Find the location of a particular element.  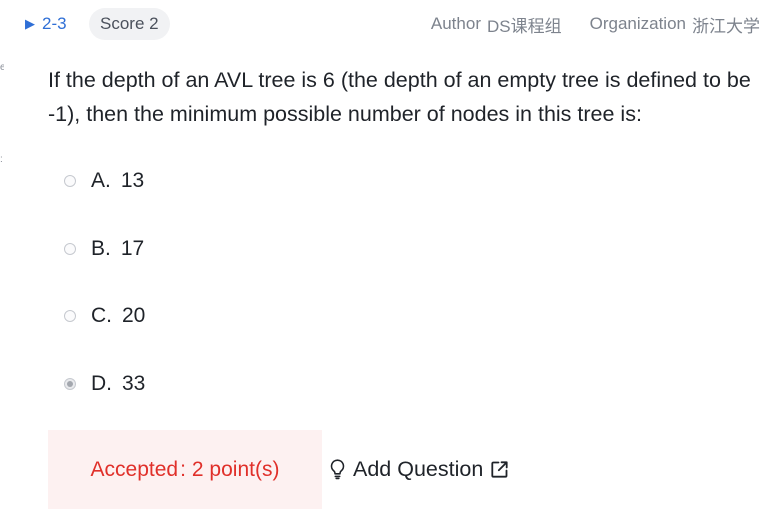

option-d: D. 33 is located at coordinates (104, 384).